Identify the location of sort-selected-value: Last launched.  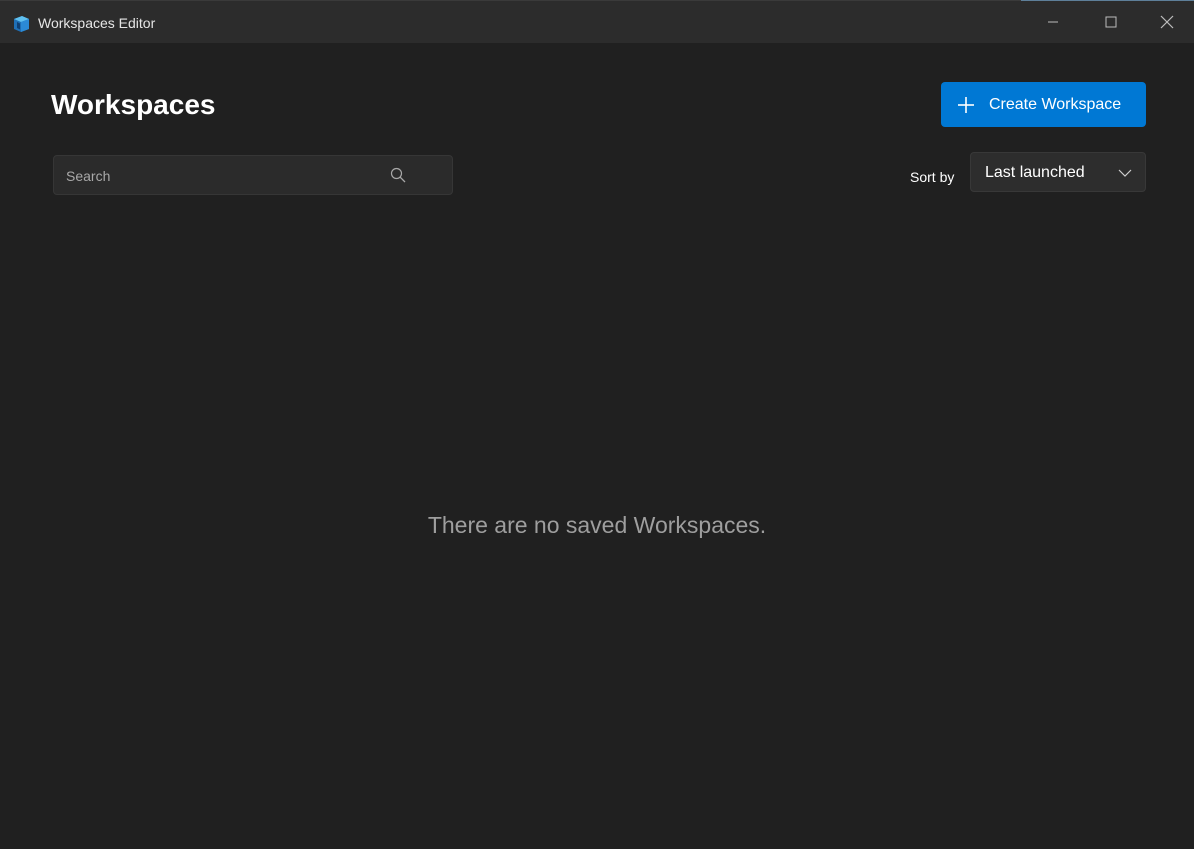
(1035, 172).